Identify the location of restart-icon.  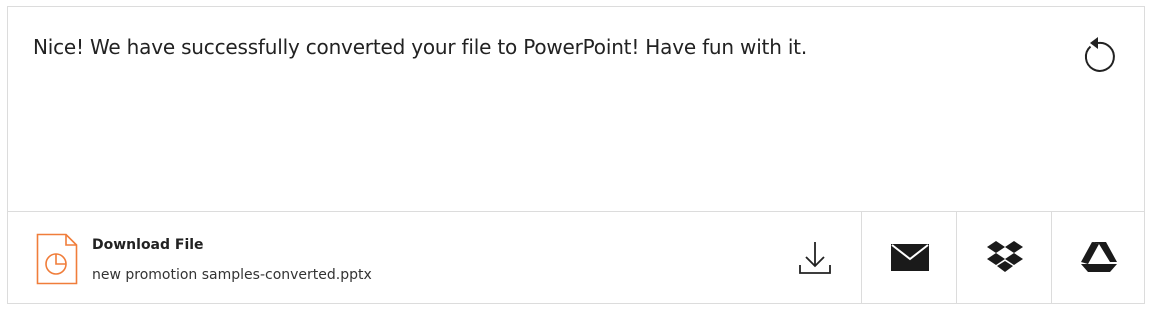
(1099, 54).